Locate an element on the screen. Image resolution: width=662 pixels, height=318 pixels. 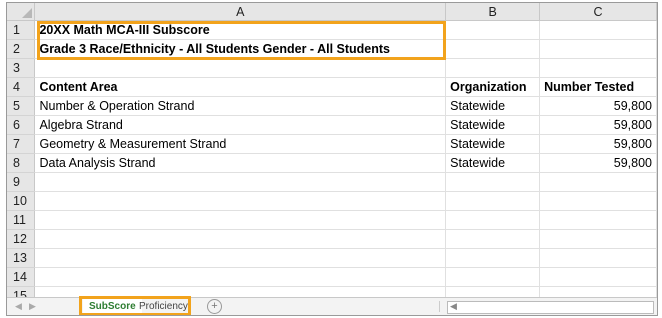
row-number: 1 is located at coordinates (21, 30).